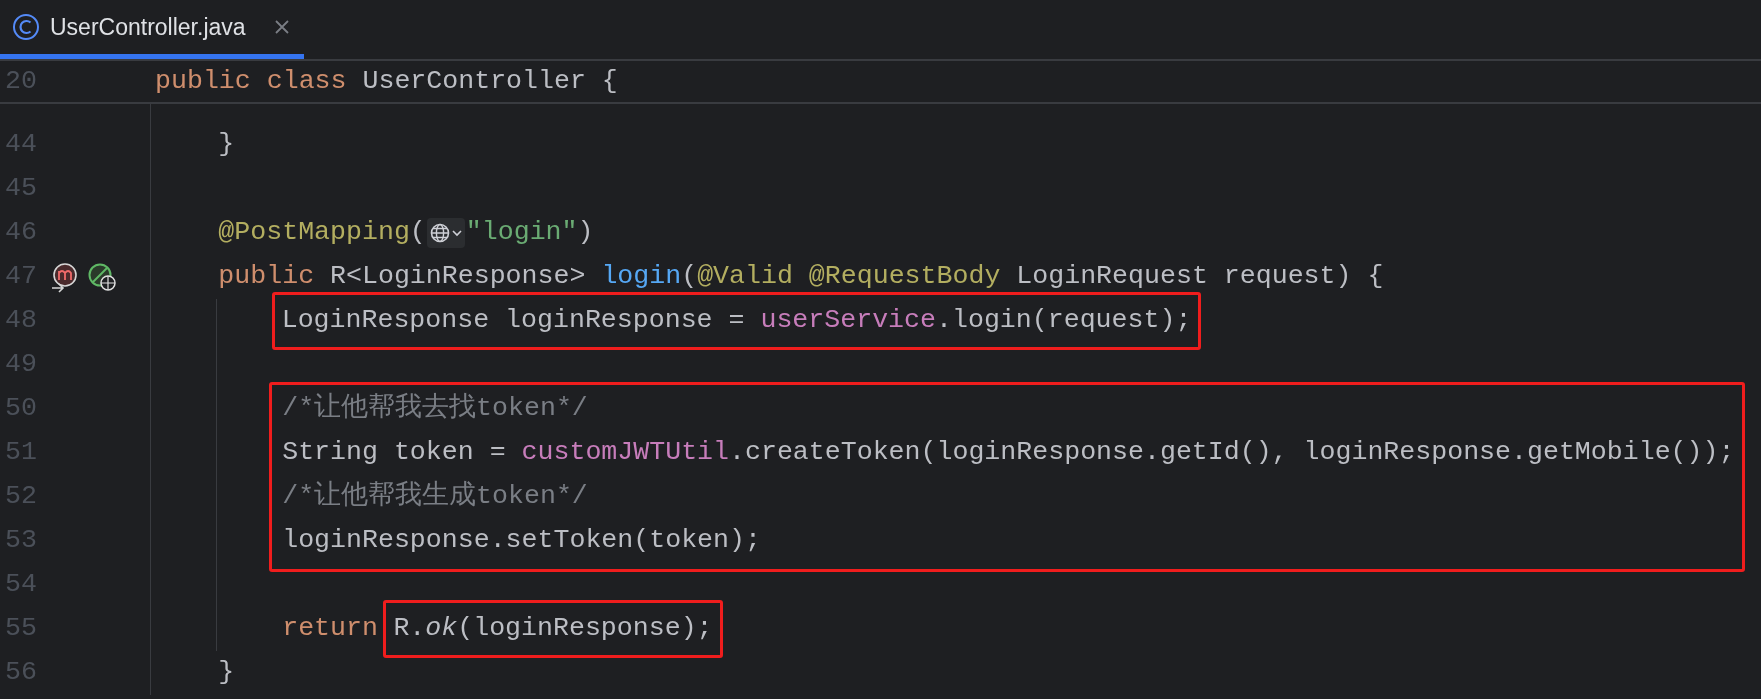  I want to click on tab-title: UserController.java, so click(148, 27).